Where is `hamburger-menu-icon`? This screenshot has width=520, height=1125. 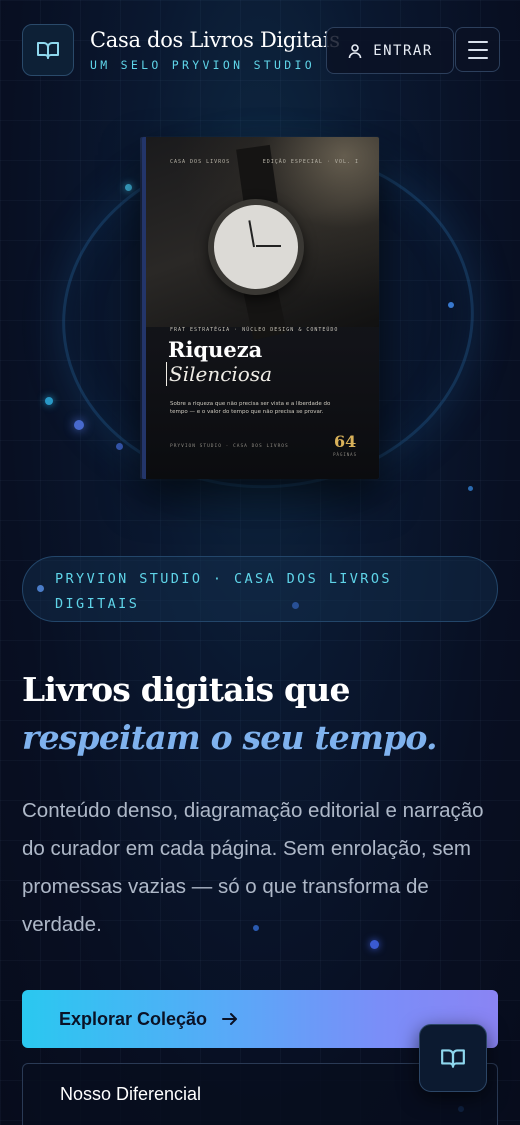
hamburger-menu-icon is located at coordinates (477, 41).